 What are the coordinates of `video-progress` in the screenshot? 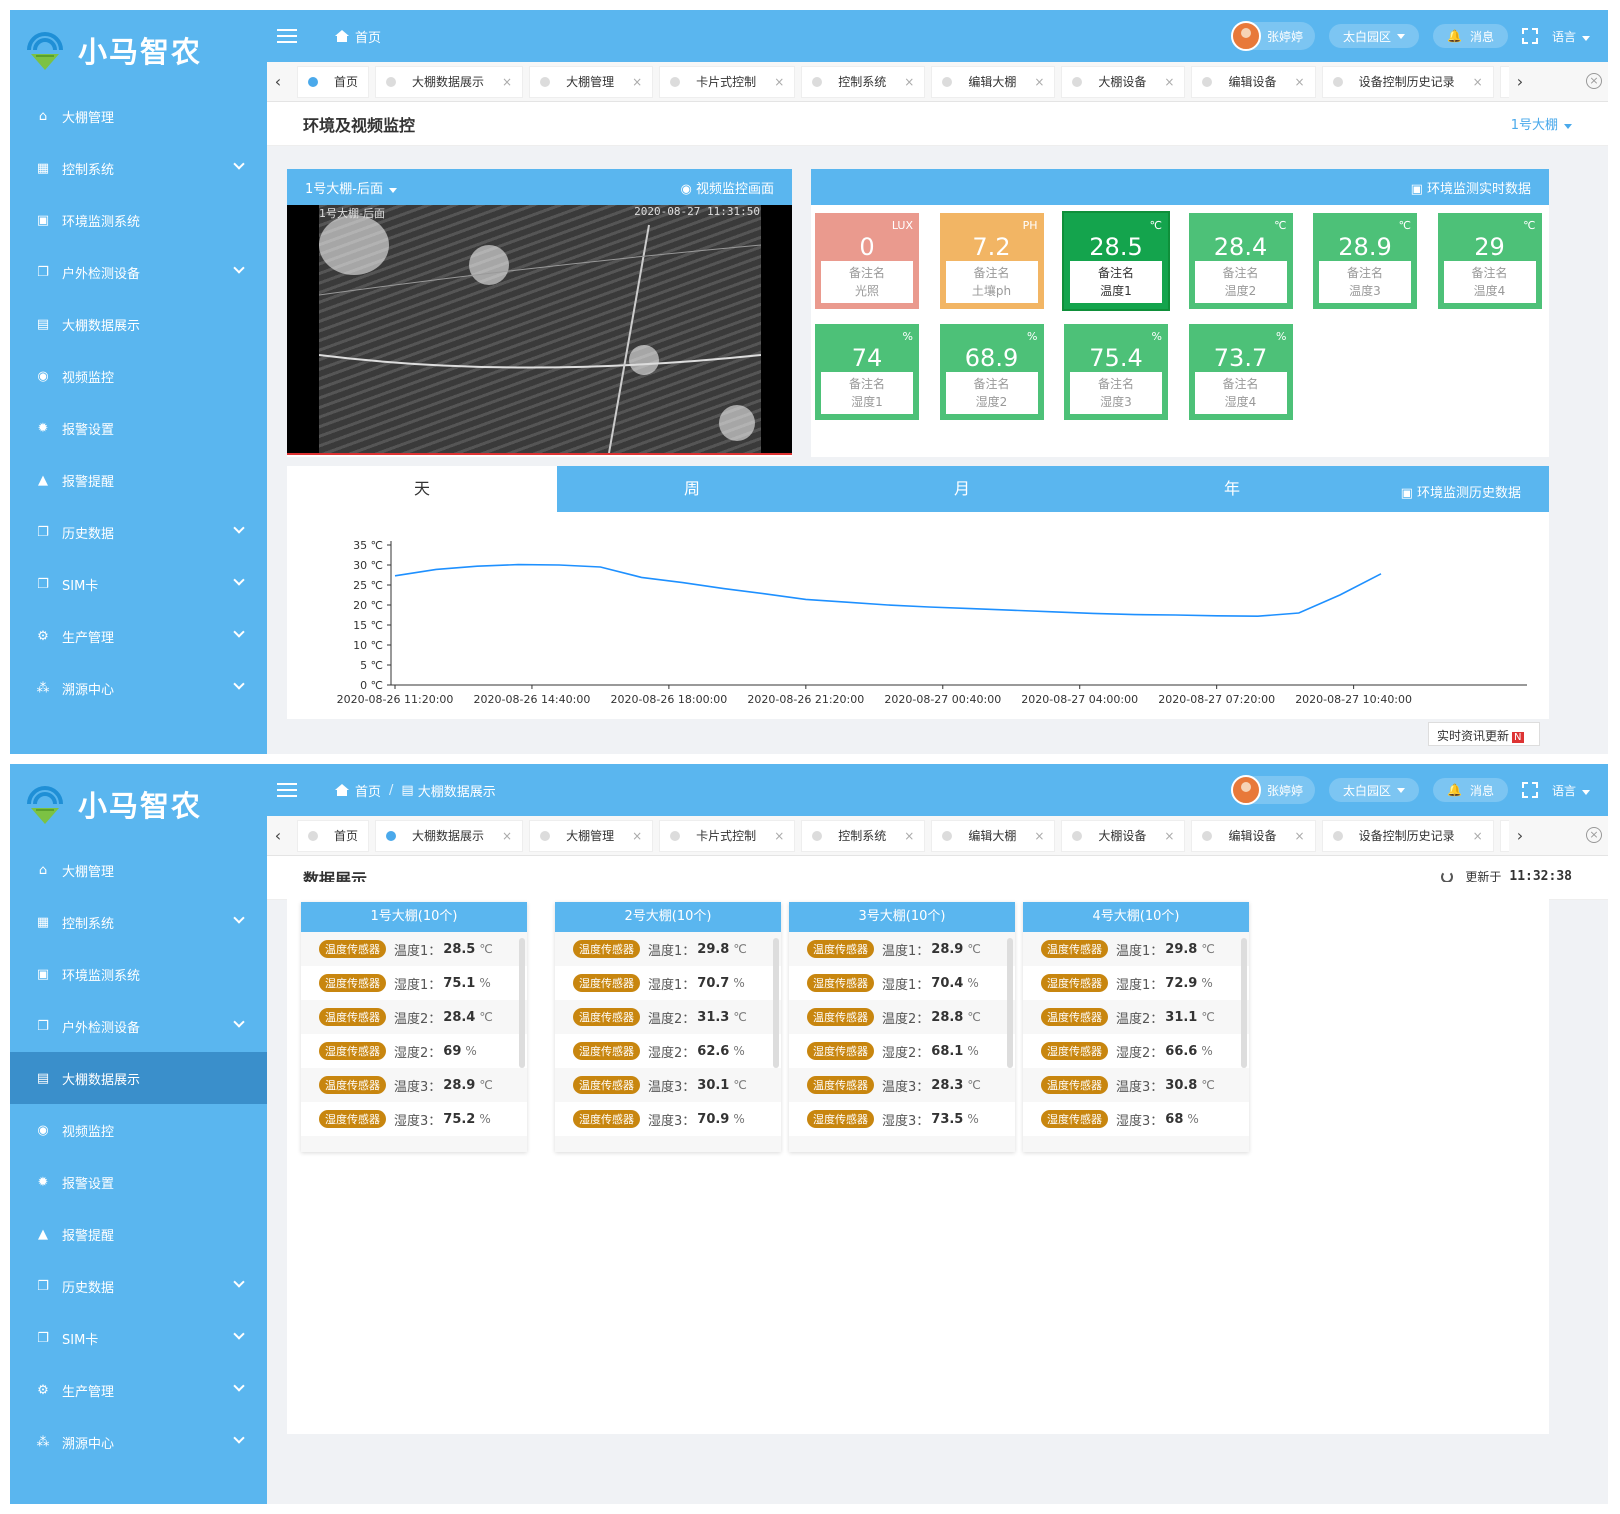 It's located at (539, 454).